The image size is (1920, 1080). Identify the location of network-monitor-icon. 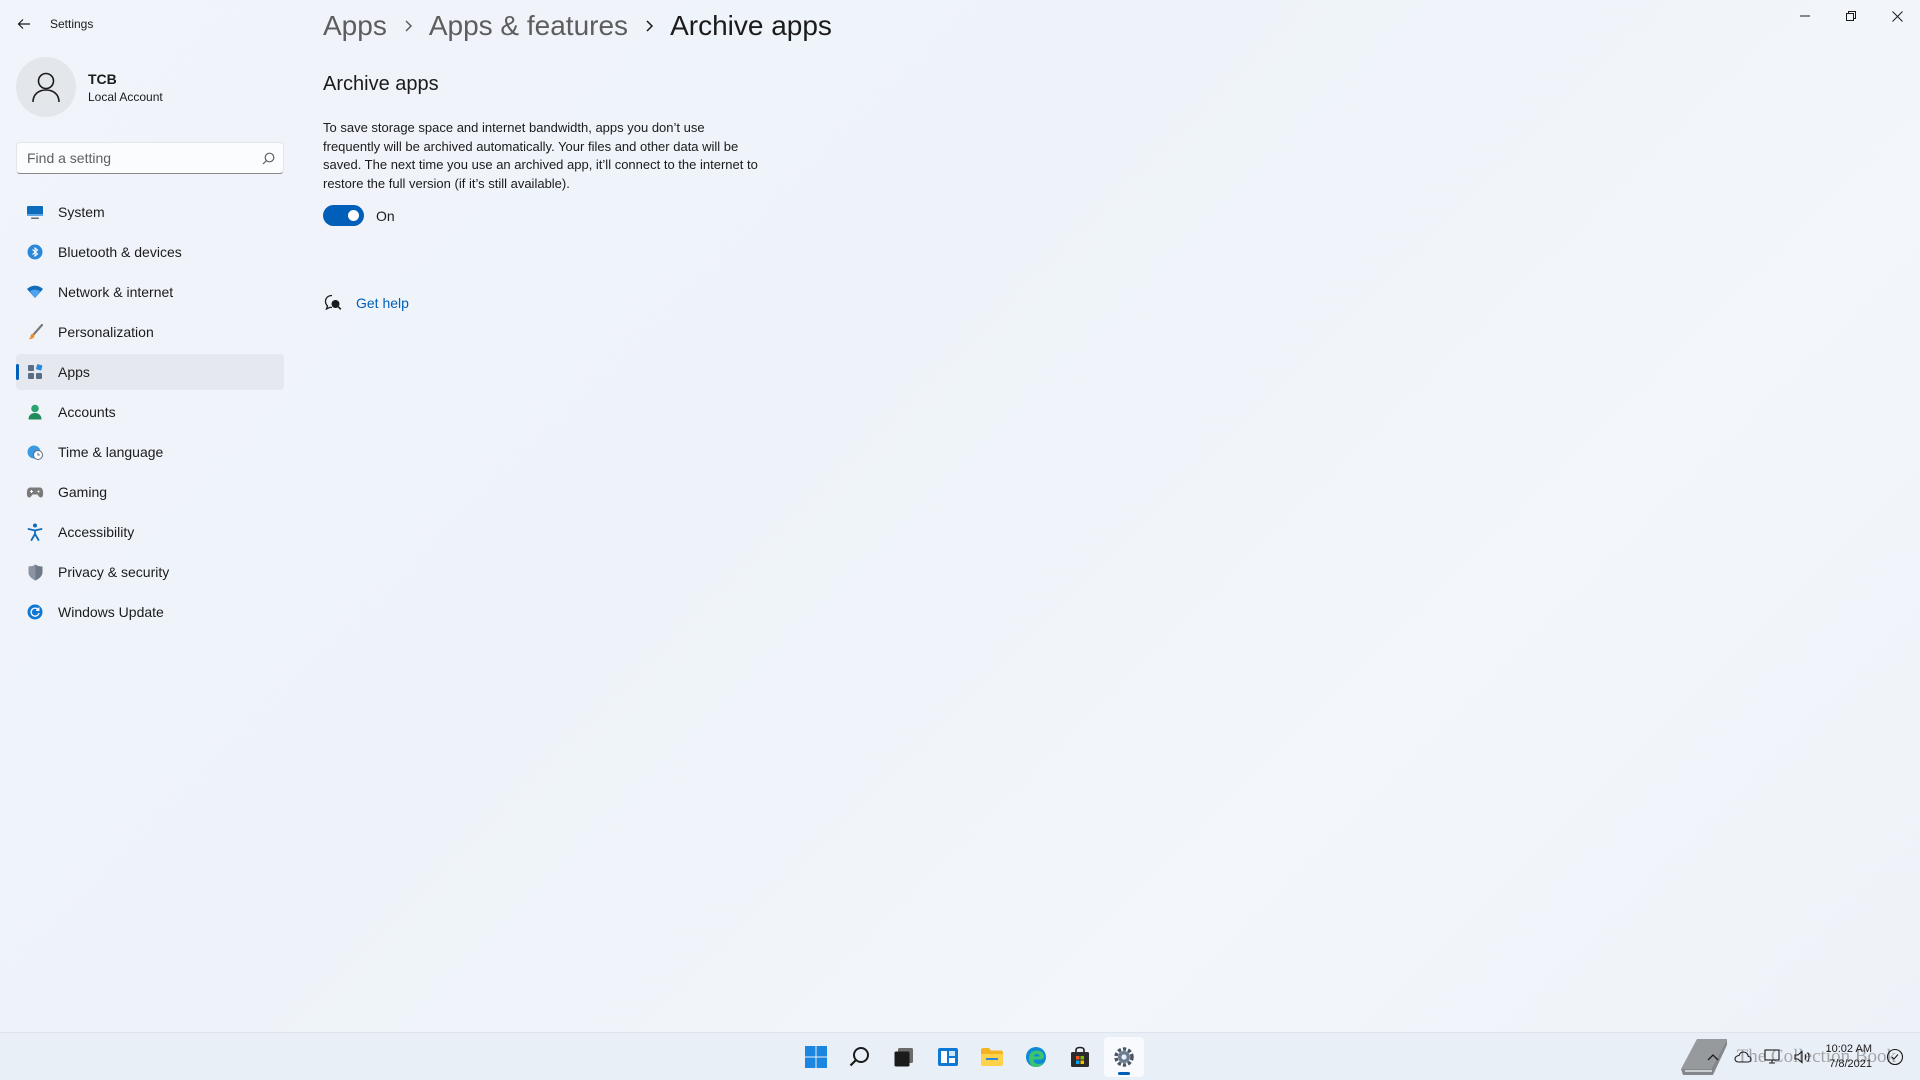
(1773, 1057).